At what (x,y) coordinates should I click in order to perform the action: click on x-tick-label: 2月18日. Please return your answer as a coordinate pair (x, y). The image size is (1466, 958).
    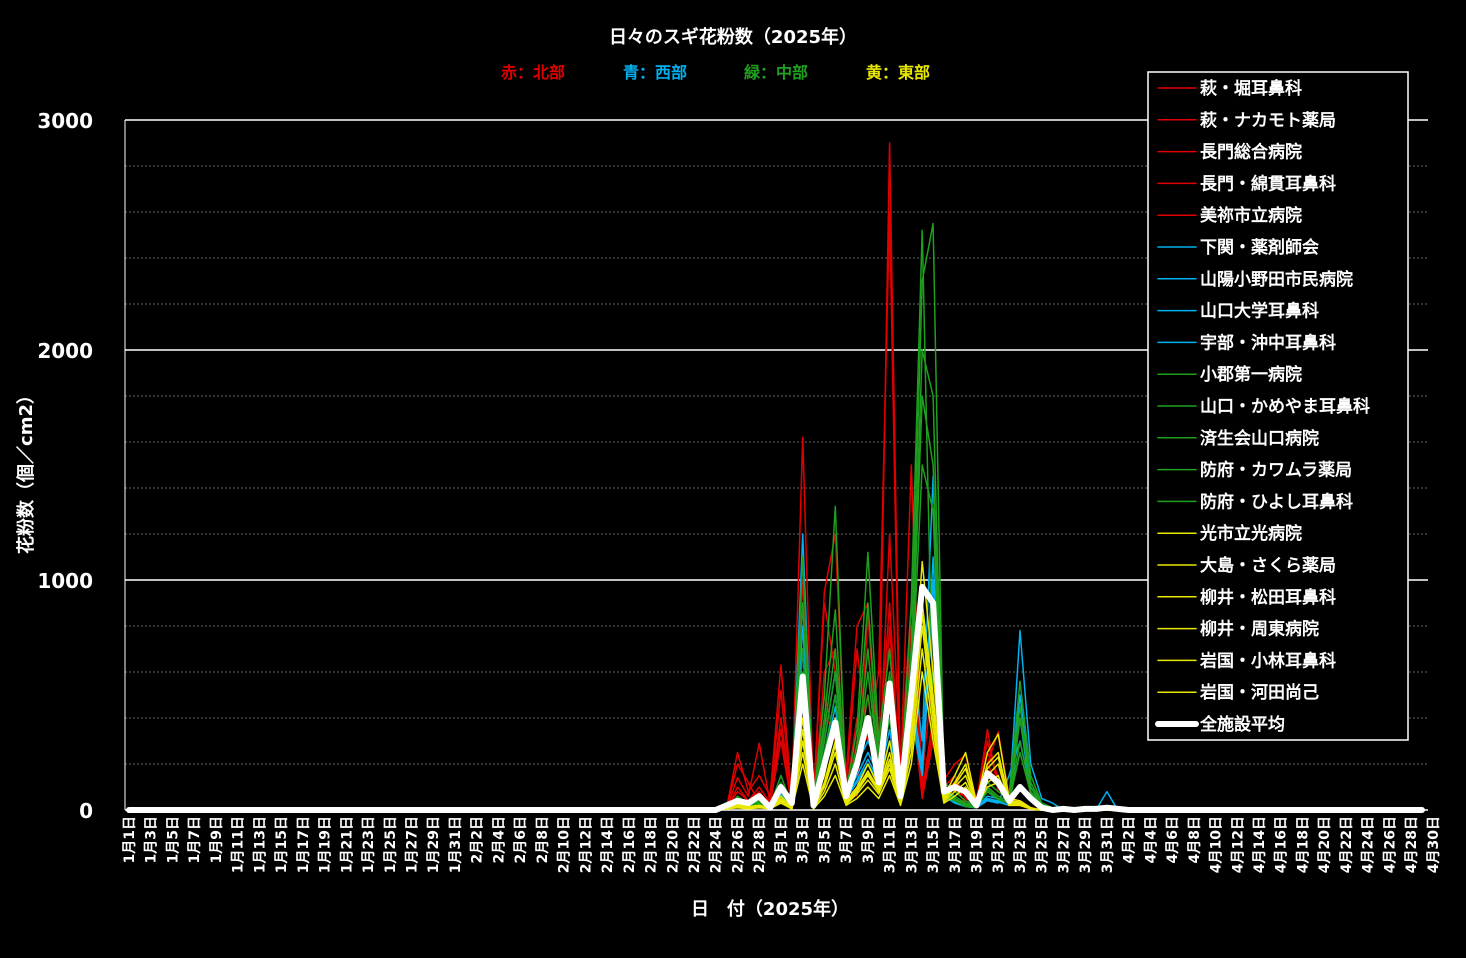
    Looking at the image, I should click on (652, 844).